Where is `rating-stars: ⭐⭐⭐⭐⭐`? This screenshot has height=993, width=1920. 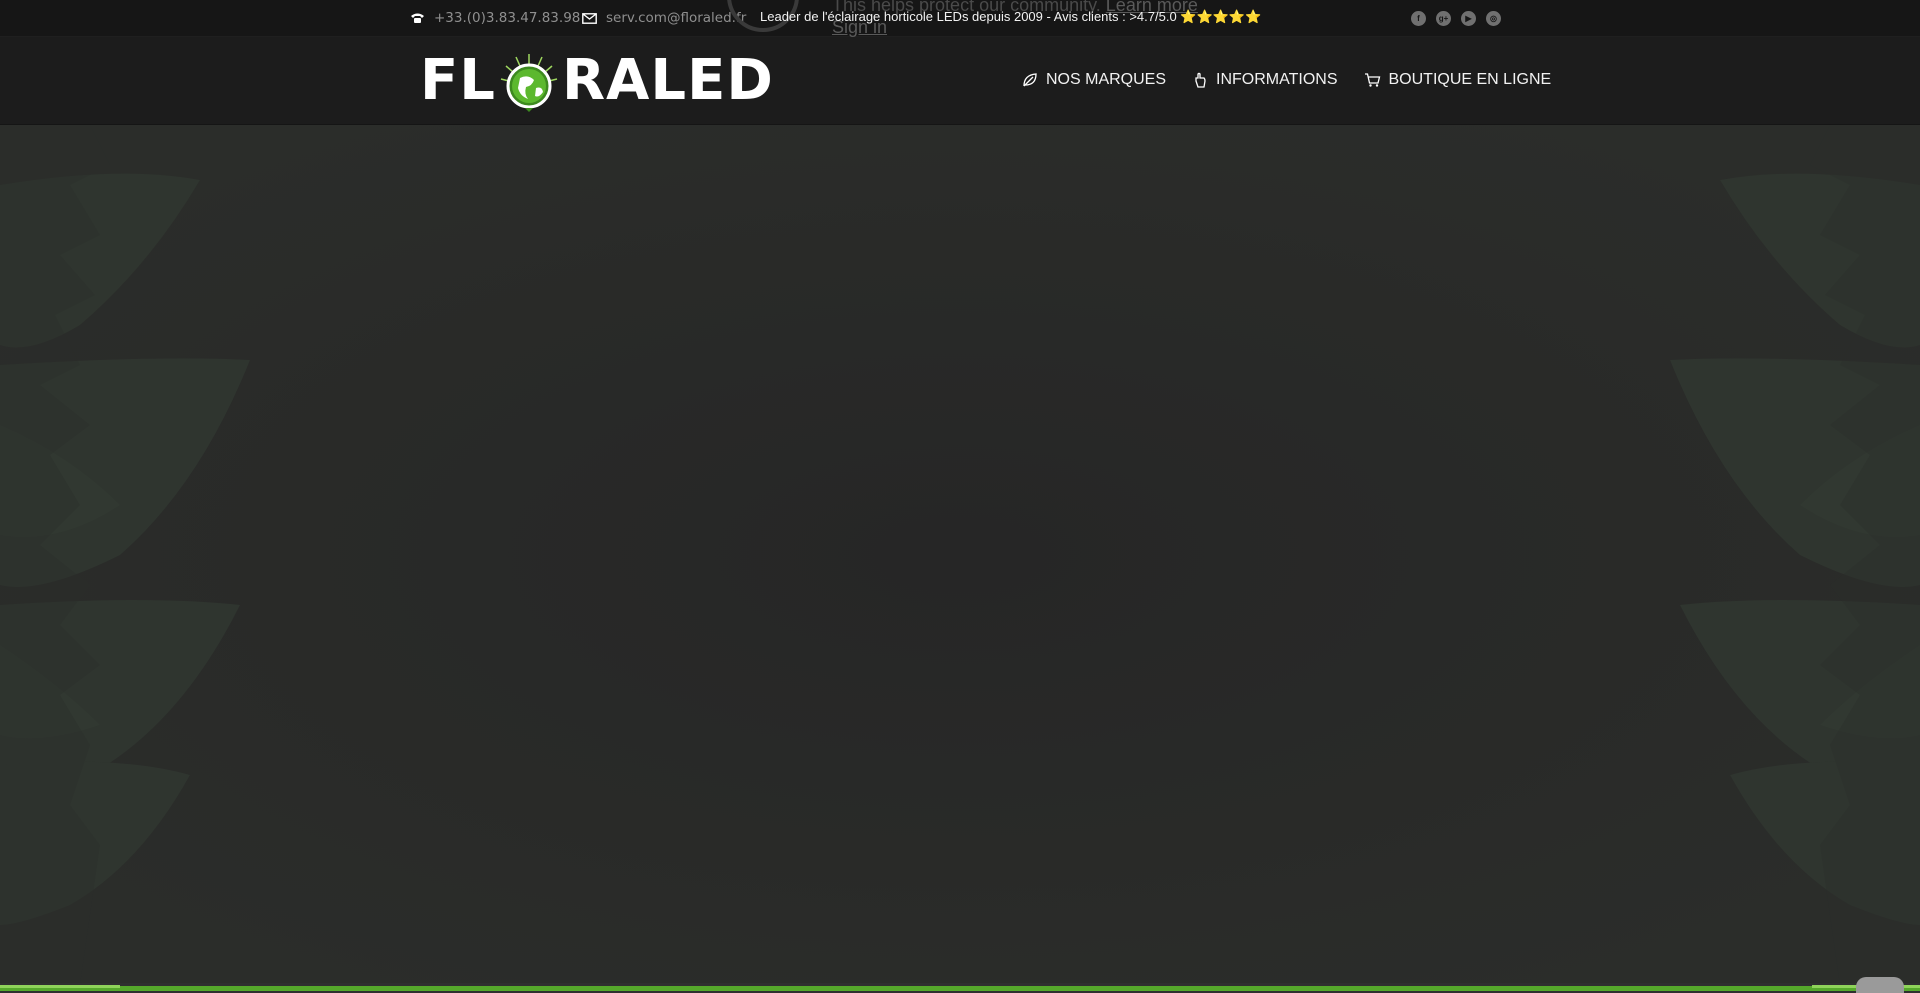 rating-stars: ⭐⭐⭐⭐⭐ is located at coordinates (1221, 16).